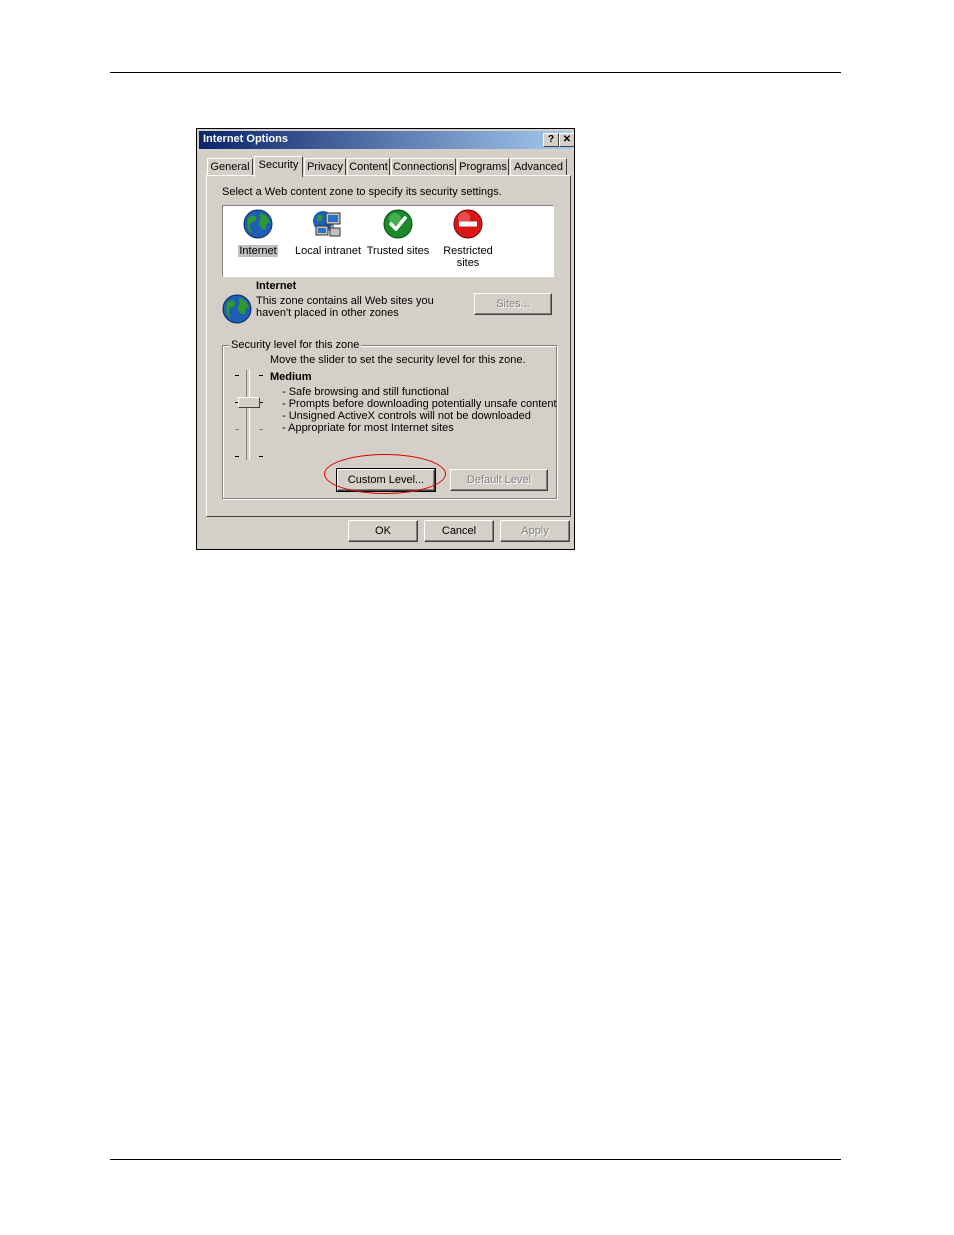  Describe the element at coordinates (475, 1159) in the screenshot. I see `footer-rule` at that location.